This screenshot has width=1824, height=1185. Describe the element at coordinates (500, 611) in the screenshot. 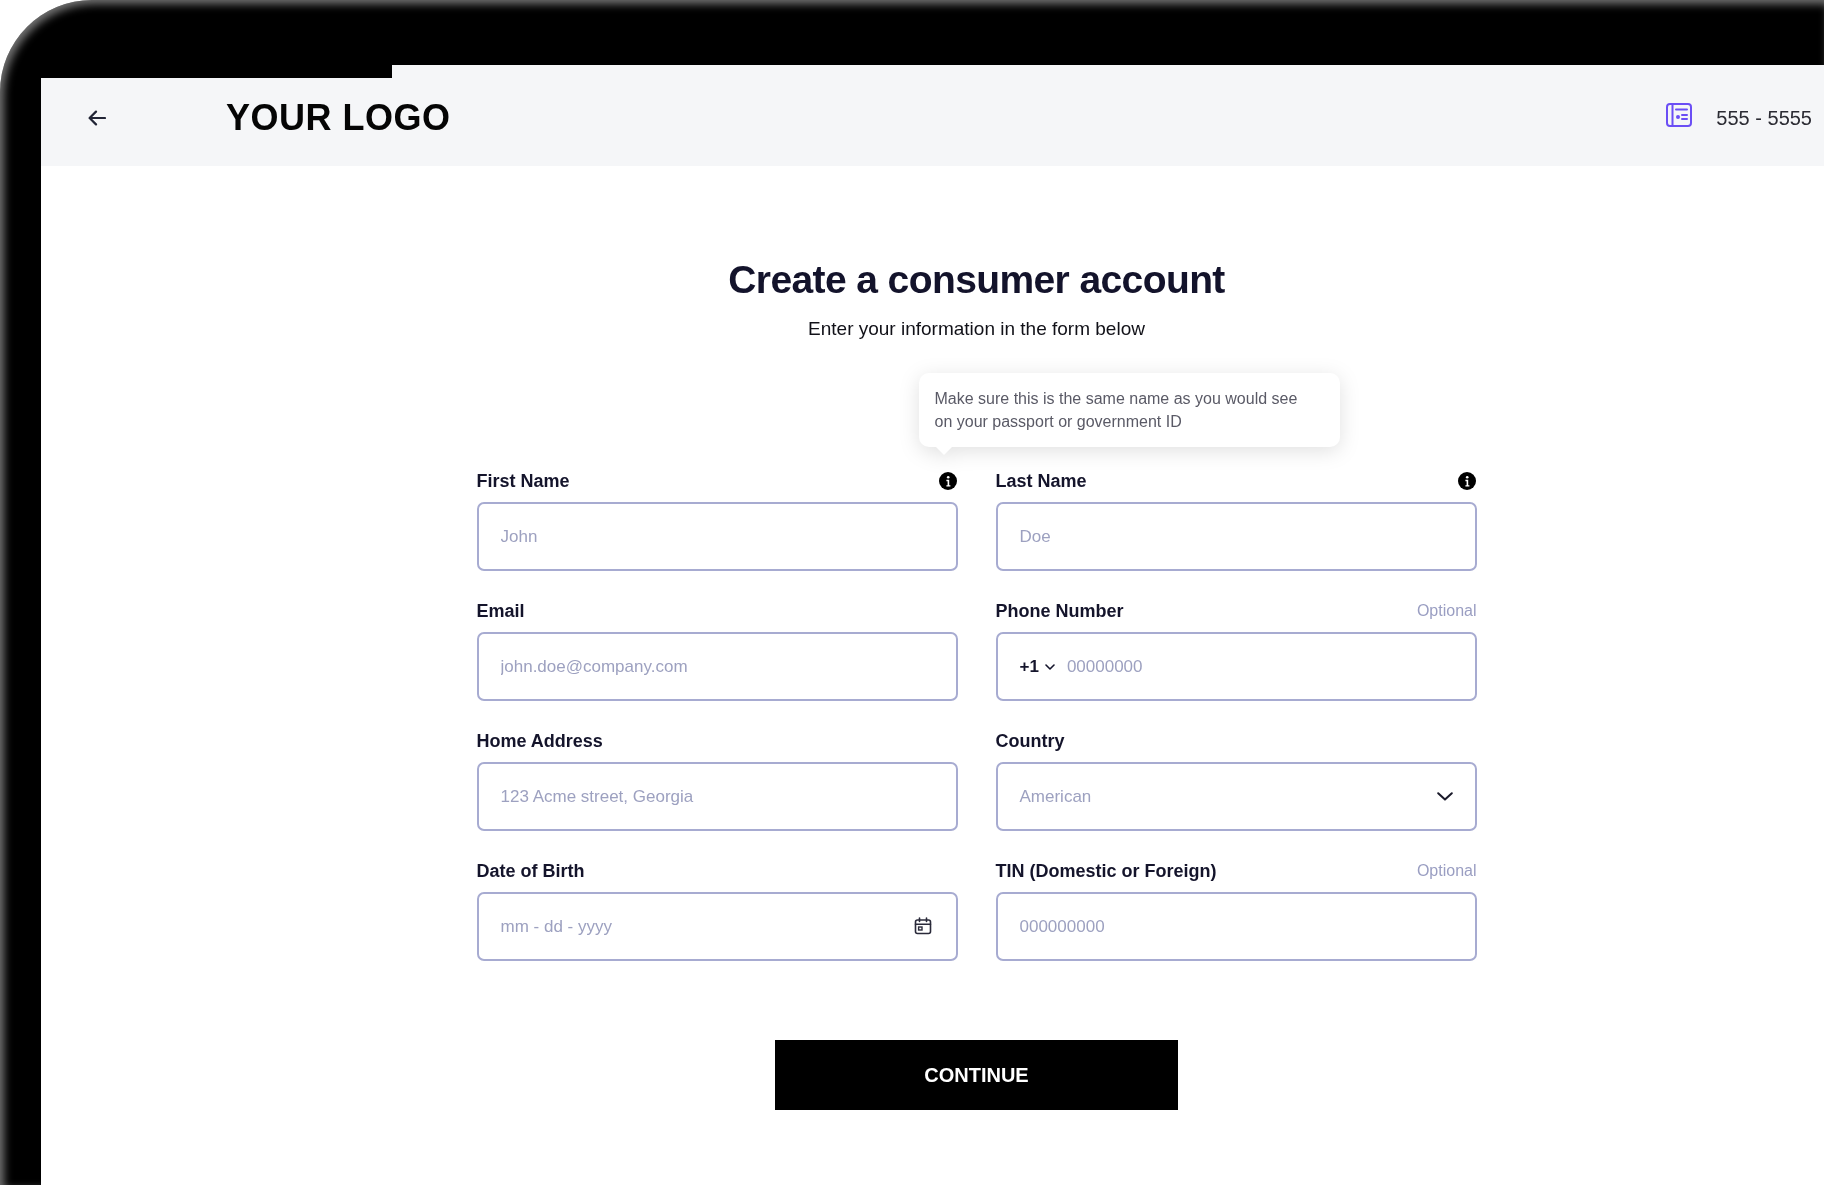

I see `field-label: Email` at that location.